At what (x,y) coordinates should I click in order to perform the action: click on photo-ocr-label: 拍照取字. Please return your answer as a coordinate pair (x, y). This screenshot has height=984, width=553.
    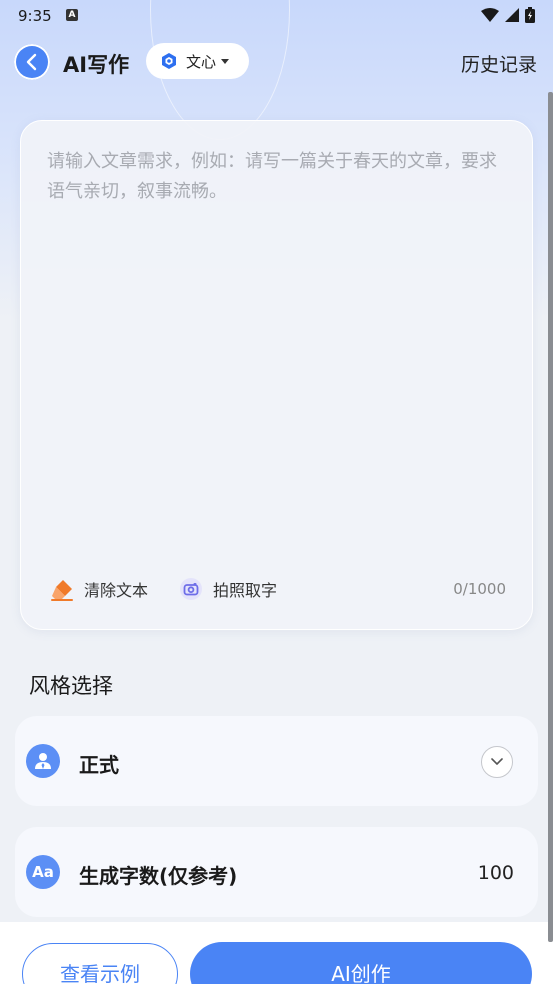
    Looking at the image, I should click on (245, 590).